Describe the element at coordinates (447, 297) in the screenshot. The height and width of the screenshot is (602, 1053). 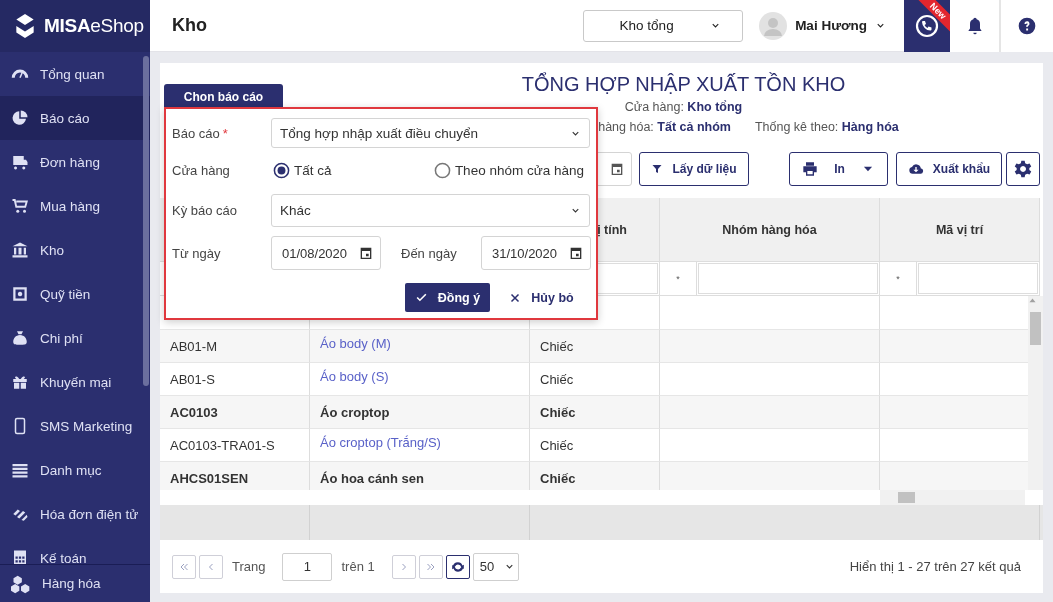
I see `confirm-button: Đồng ý` at that location.